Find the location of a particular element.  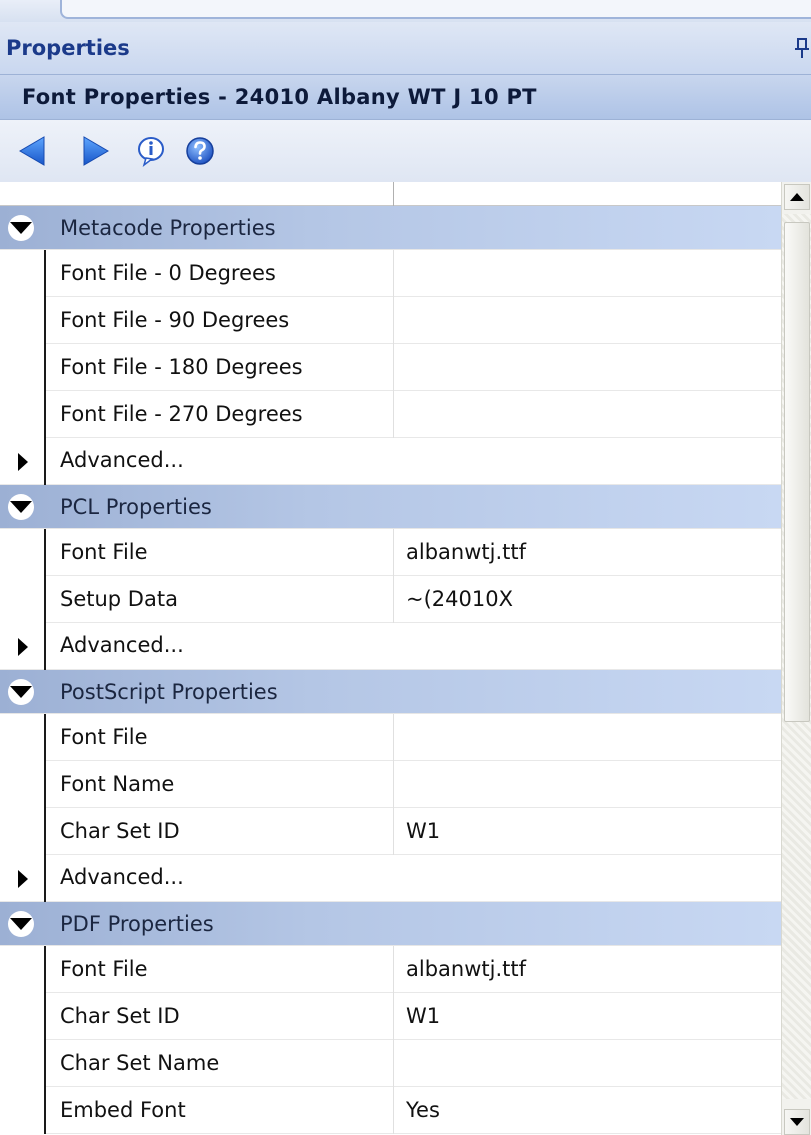

property-row: Font Name is located at coordinates (390, 784).